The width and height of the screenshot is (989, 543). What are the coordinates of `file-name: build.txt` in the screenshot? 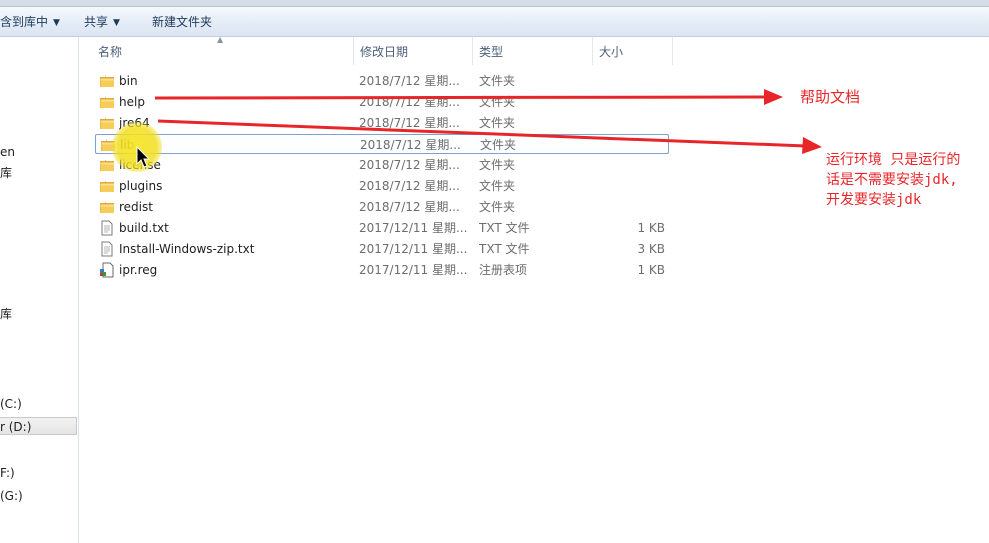 It's located at (144, 228).